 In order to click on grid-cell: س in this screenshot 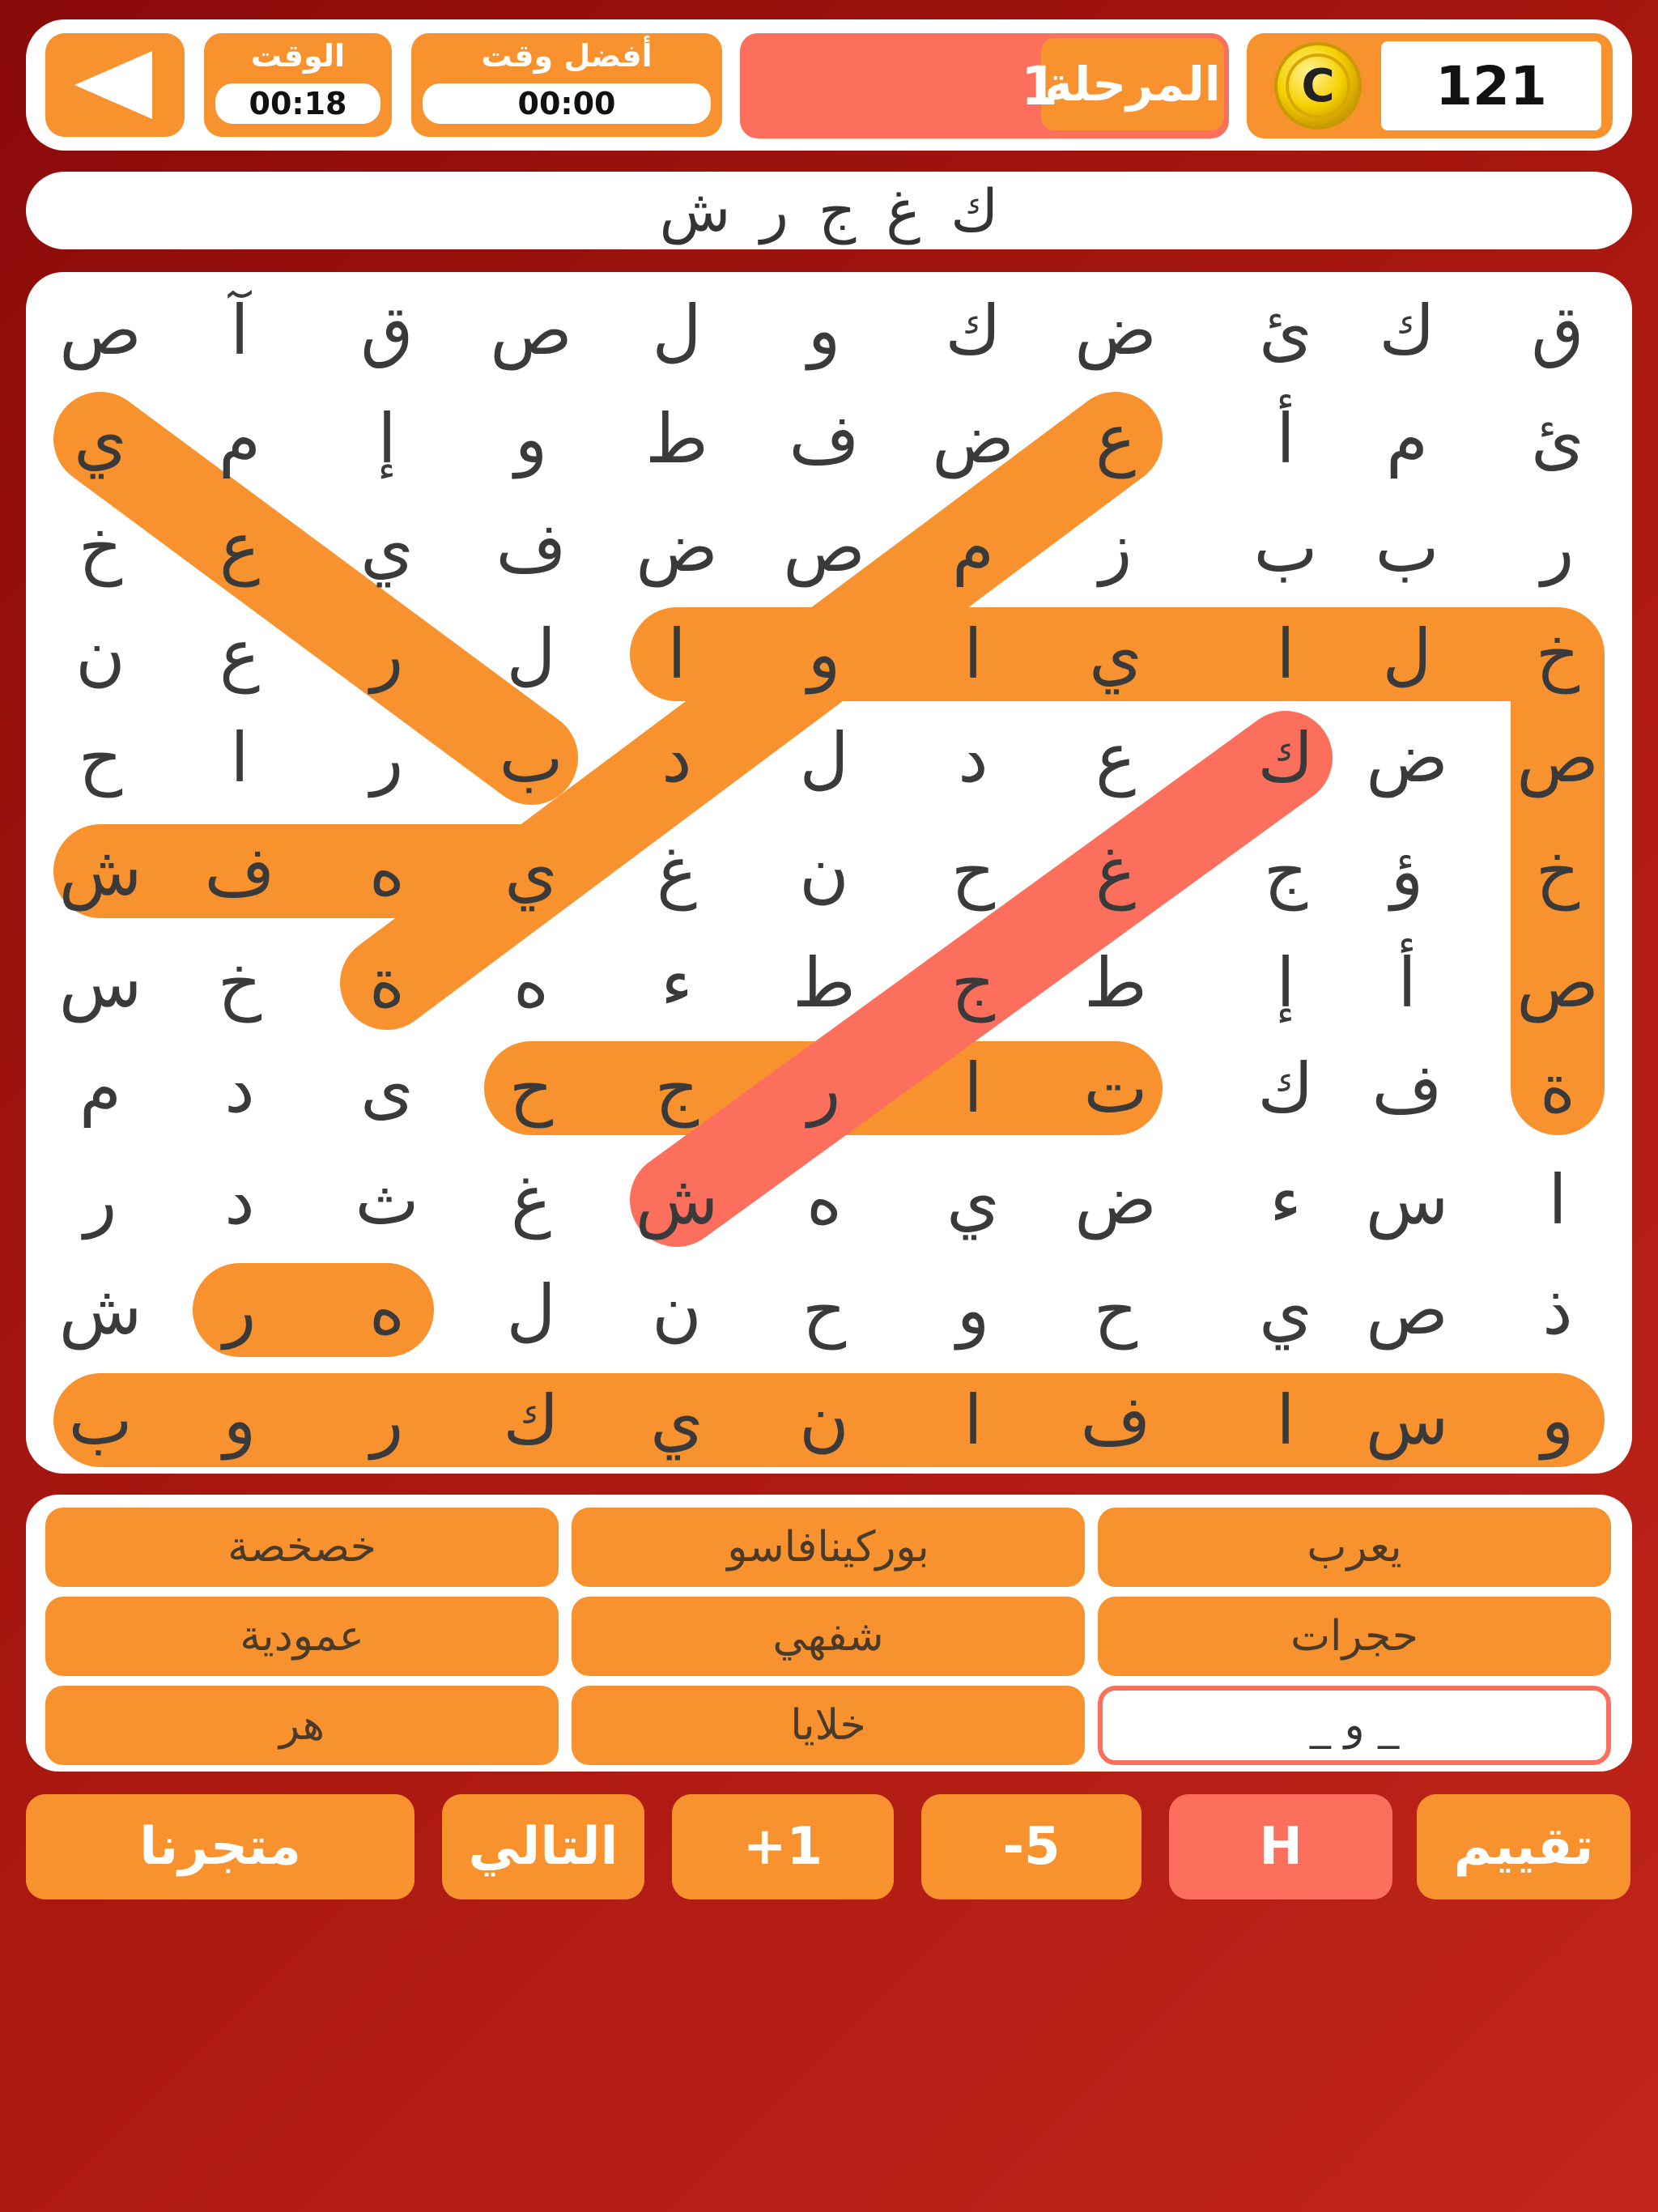, I will do `click(100, 983)`.